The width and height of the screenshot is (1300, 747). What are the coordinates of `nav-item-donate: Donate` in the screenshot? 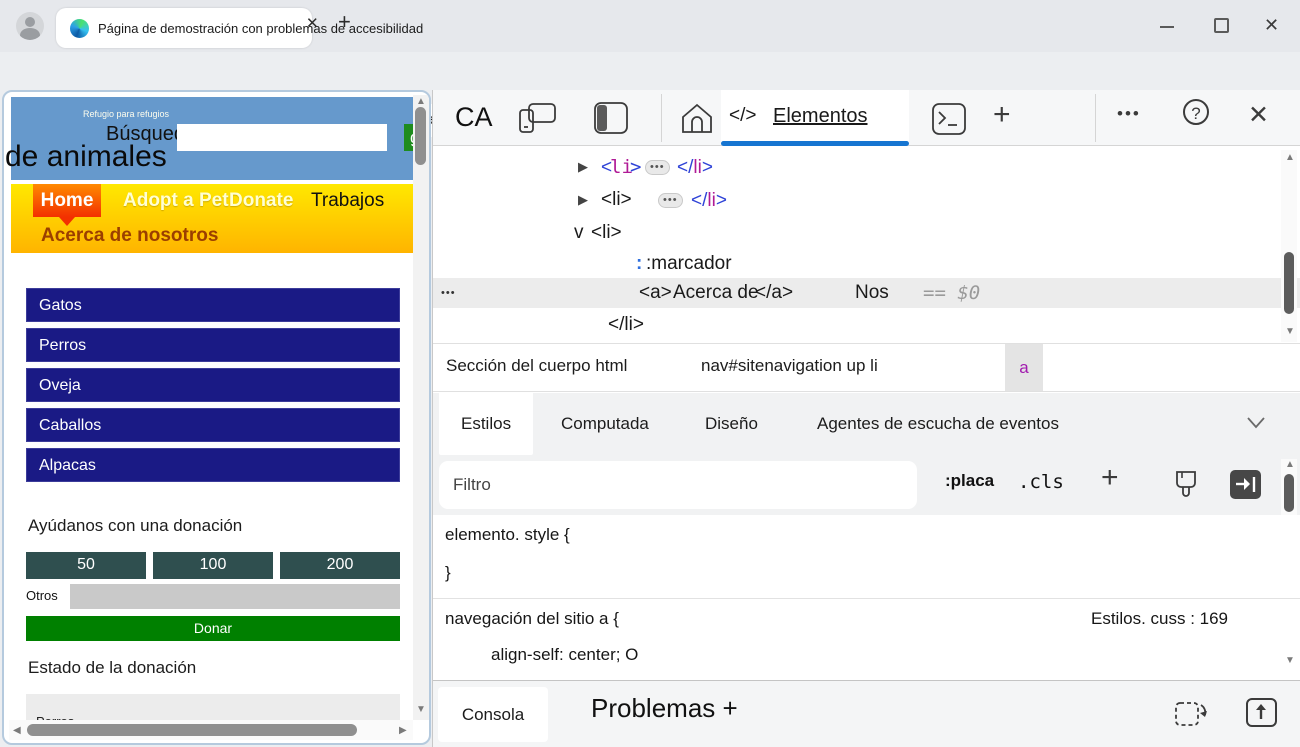 It's located at (261, 201).